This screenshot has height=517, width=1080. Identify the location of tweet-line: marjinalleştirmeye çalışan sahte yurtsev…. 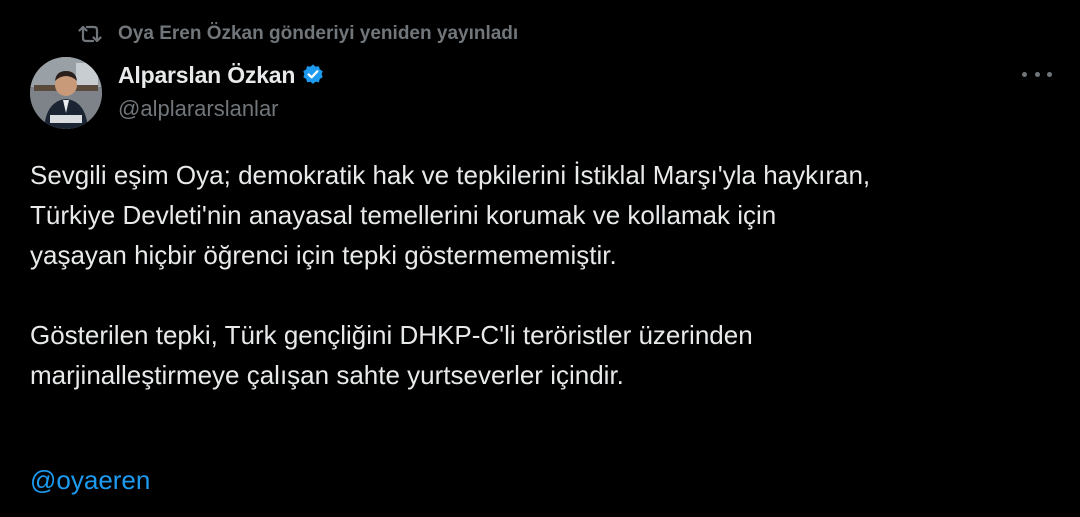
(327, 375).